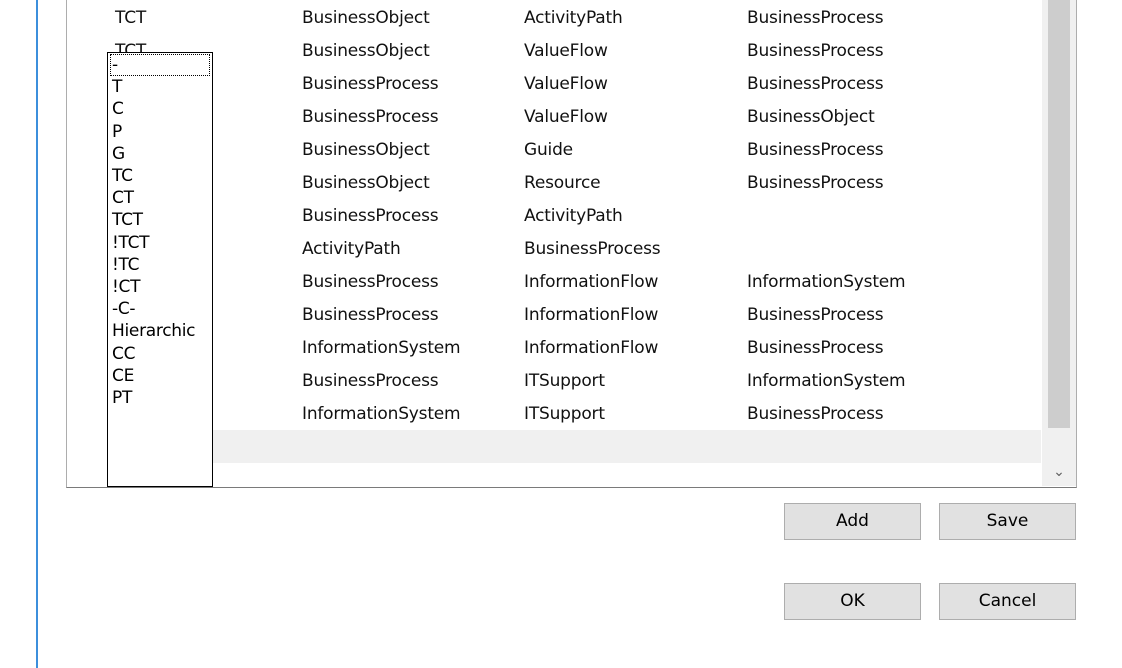  What do you see at coordinates (1059, 214) in the screenshot?
I see `scrollbar-thumb` at bounding box center [1059, 214].